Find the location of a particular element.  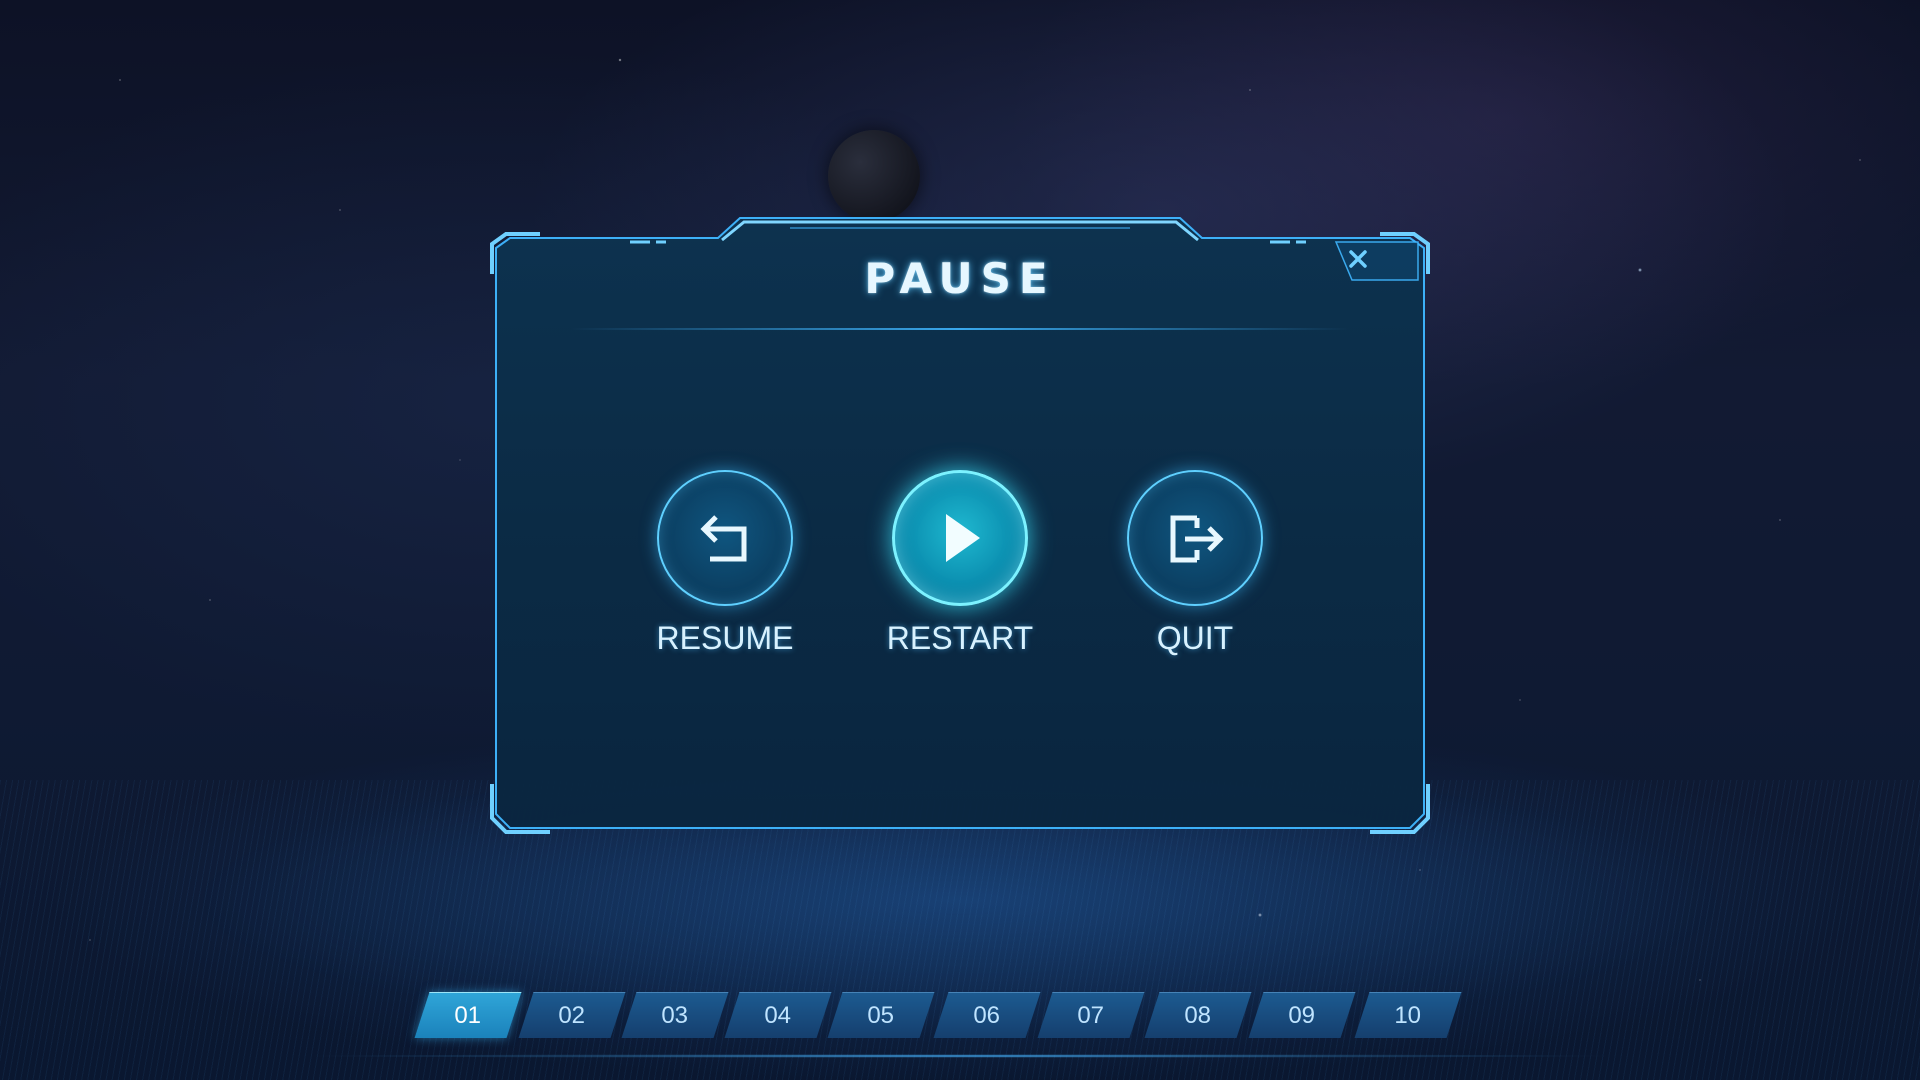

level-number: 06 is located at coordinates (987, 1015).